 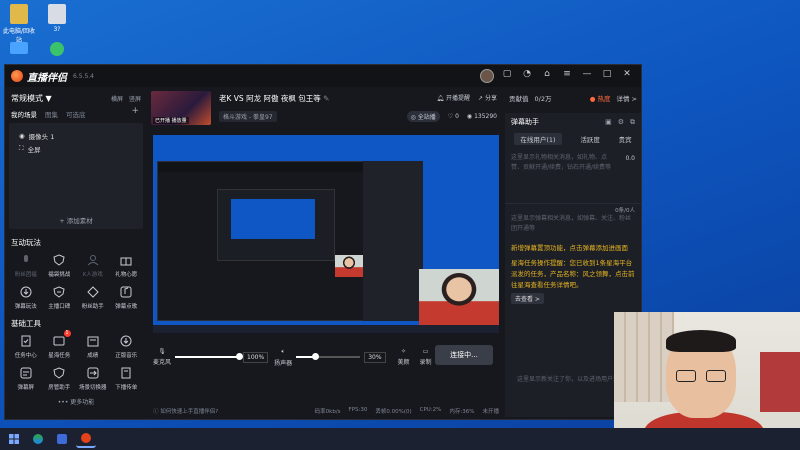 What do you see at coordinates (26, 378) in the screenshot?
I see `tool-item: 弹幕屏` at bounding box center [26, 378].